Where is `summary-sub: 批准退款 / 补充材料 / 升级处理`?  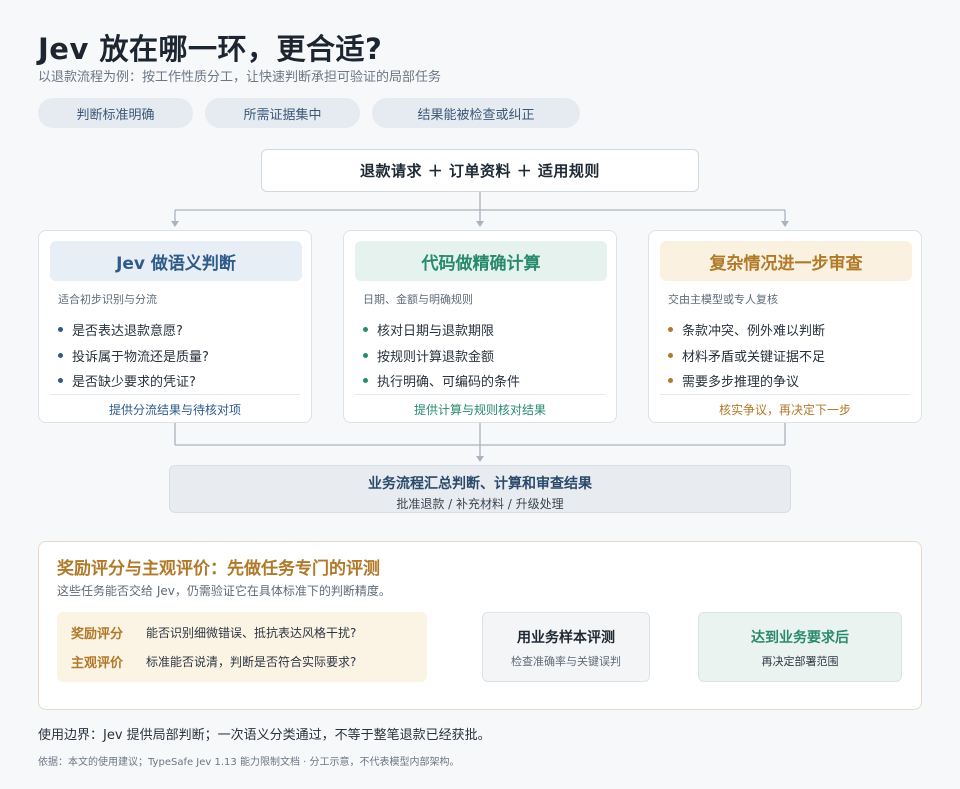 summary-sub: 批准退款 / 补充材料 / 升级处理 is located at coordinates (480, 504).